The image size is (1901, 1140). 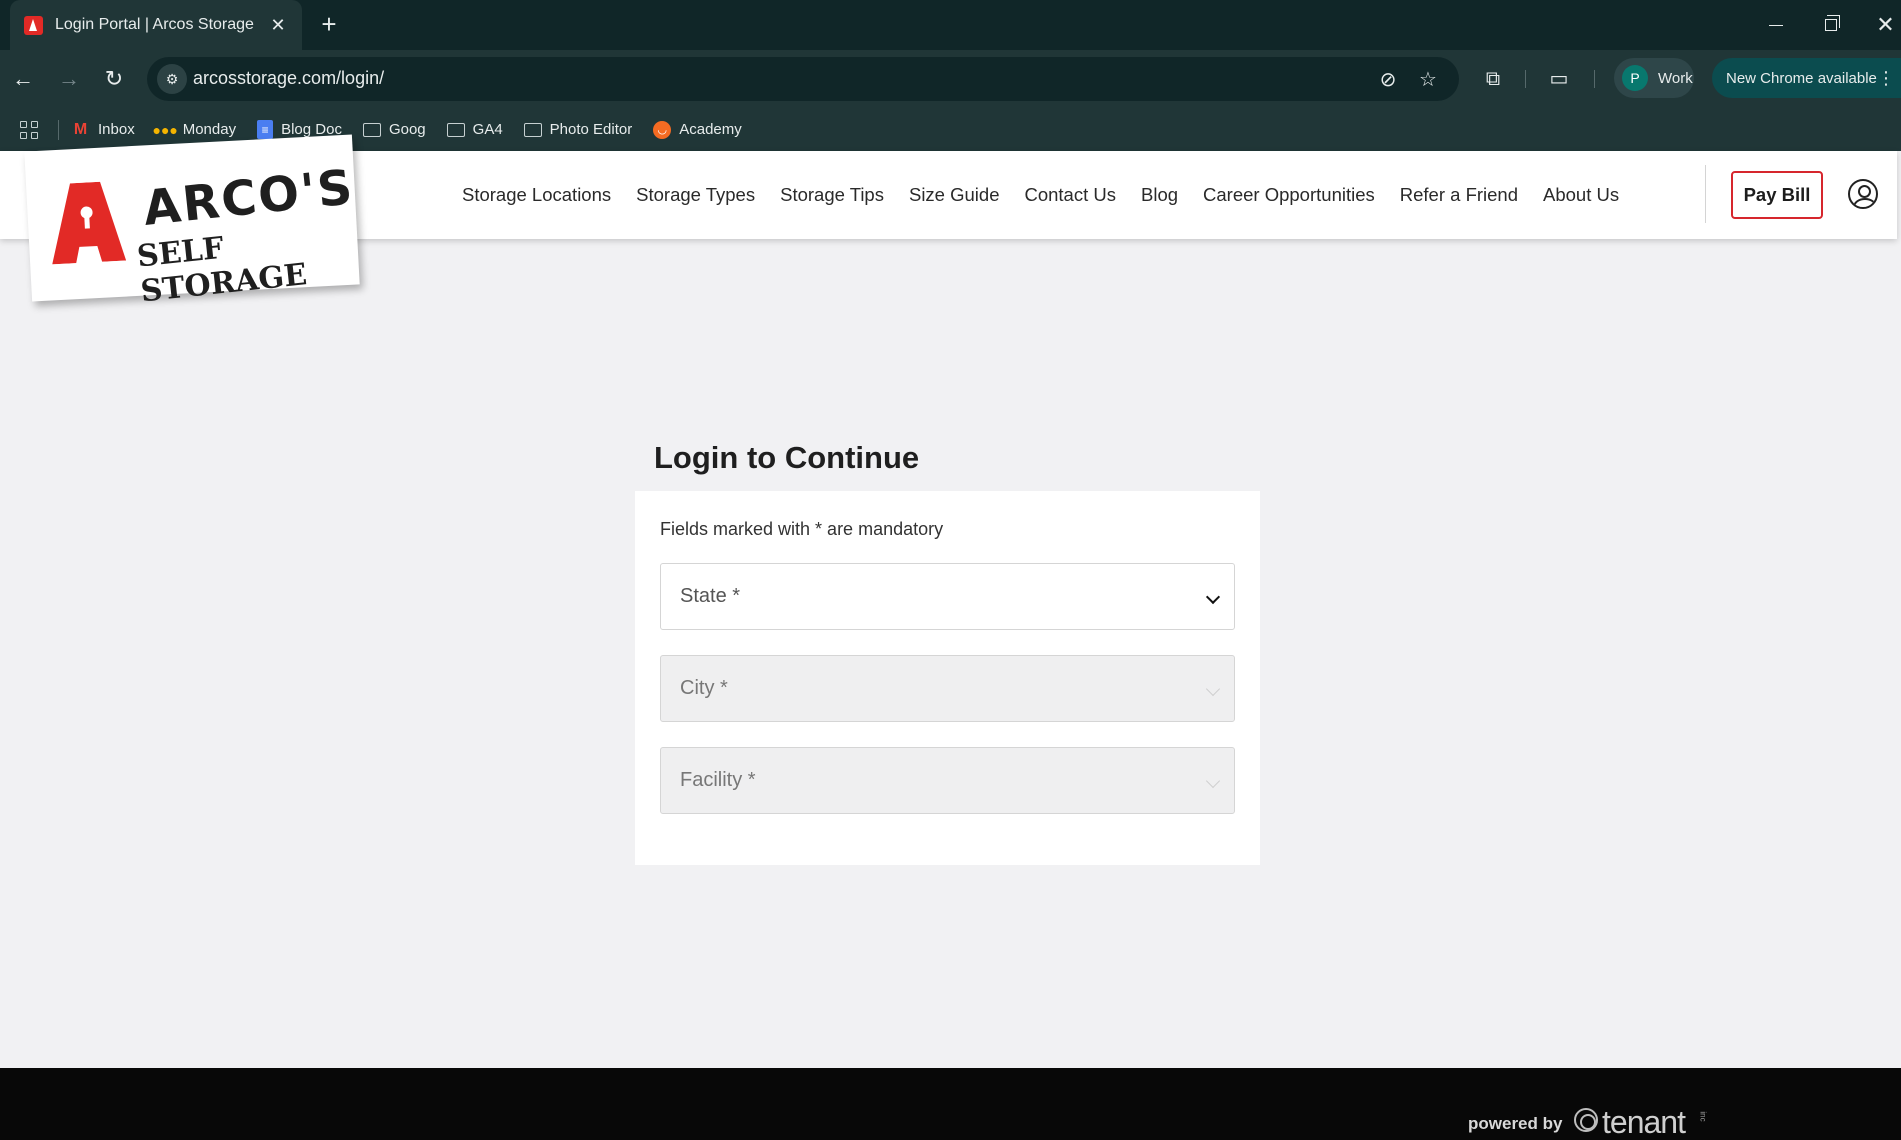 I want to click on bookmark-monday: ●●● Monday, so click(x=194, y=129).